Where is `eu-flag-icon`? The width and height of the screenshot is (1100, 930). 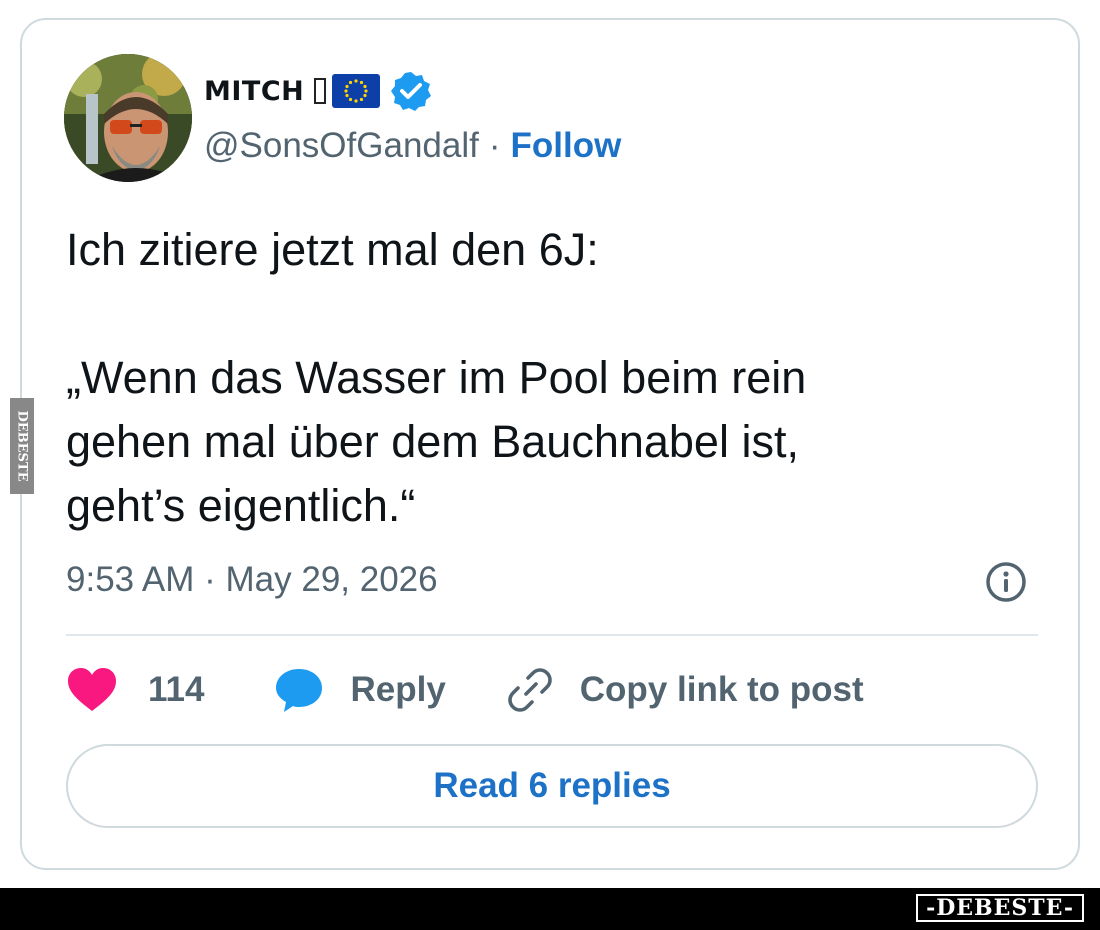 eu-flag-icon is located at coordinates (356, 91).